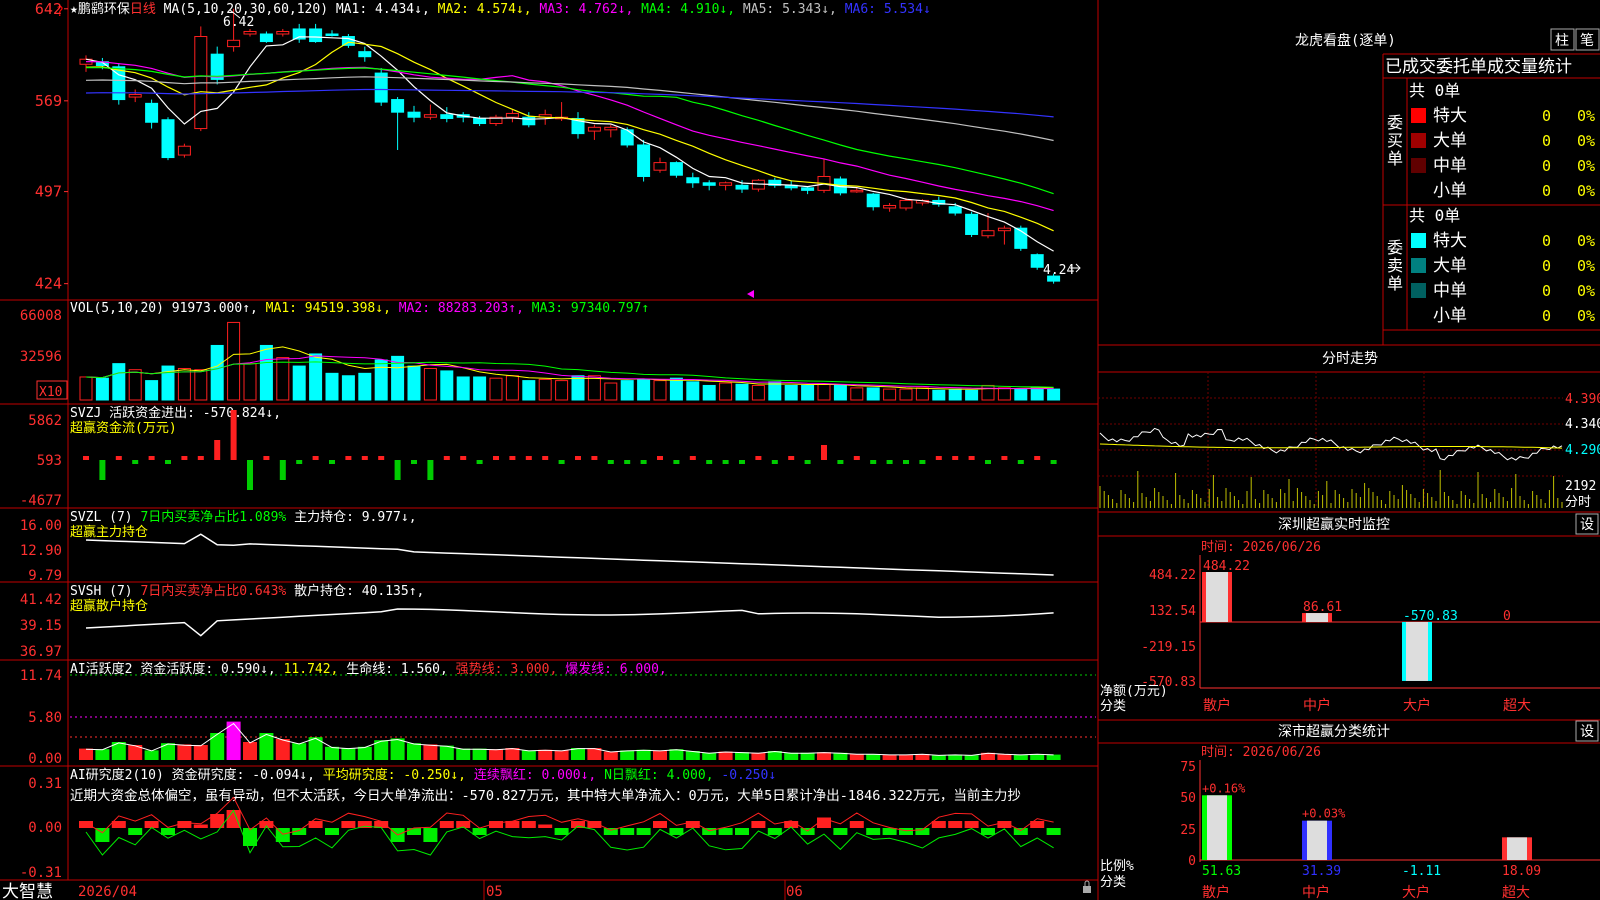 This screenshot has height=900, width=1600. Describe the element at coordinates (1582, 450) in the screenshot. I see `intraday-axis-3: 4.290` at that location.